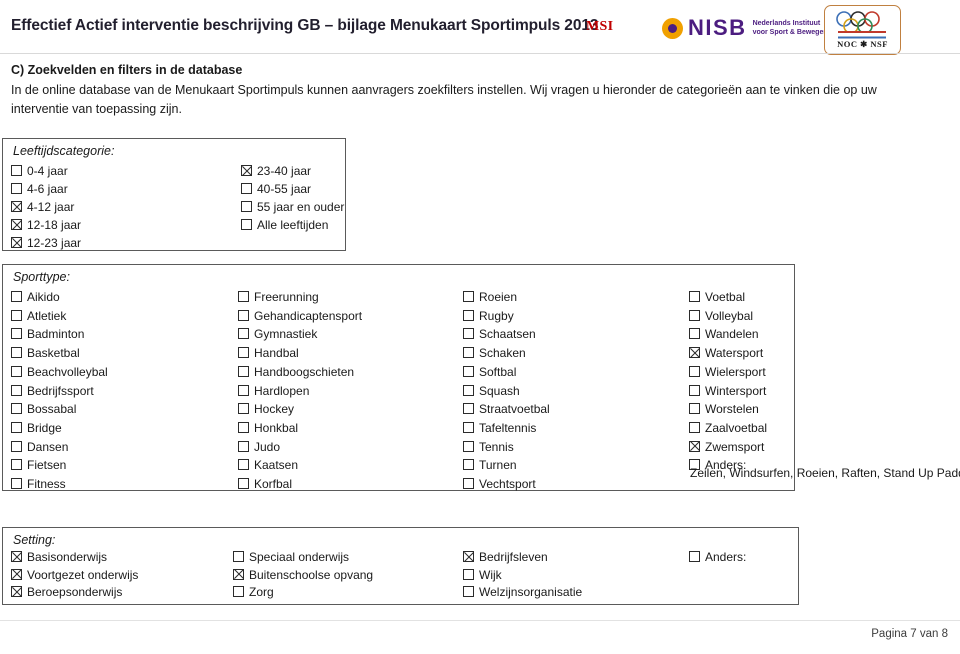  What do you see at coordinates (268, 465) in the screenshot?
I see `sport-type-option: Kaatsen` at bounding box center [268, 465].